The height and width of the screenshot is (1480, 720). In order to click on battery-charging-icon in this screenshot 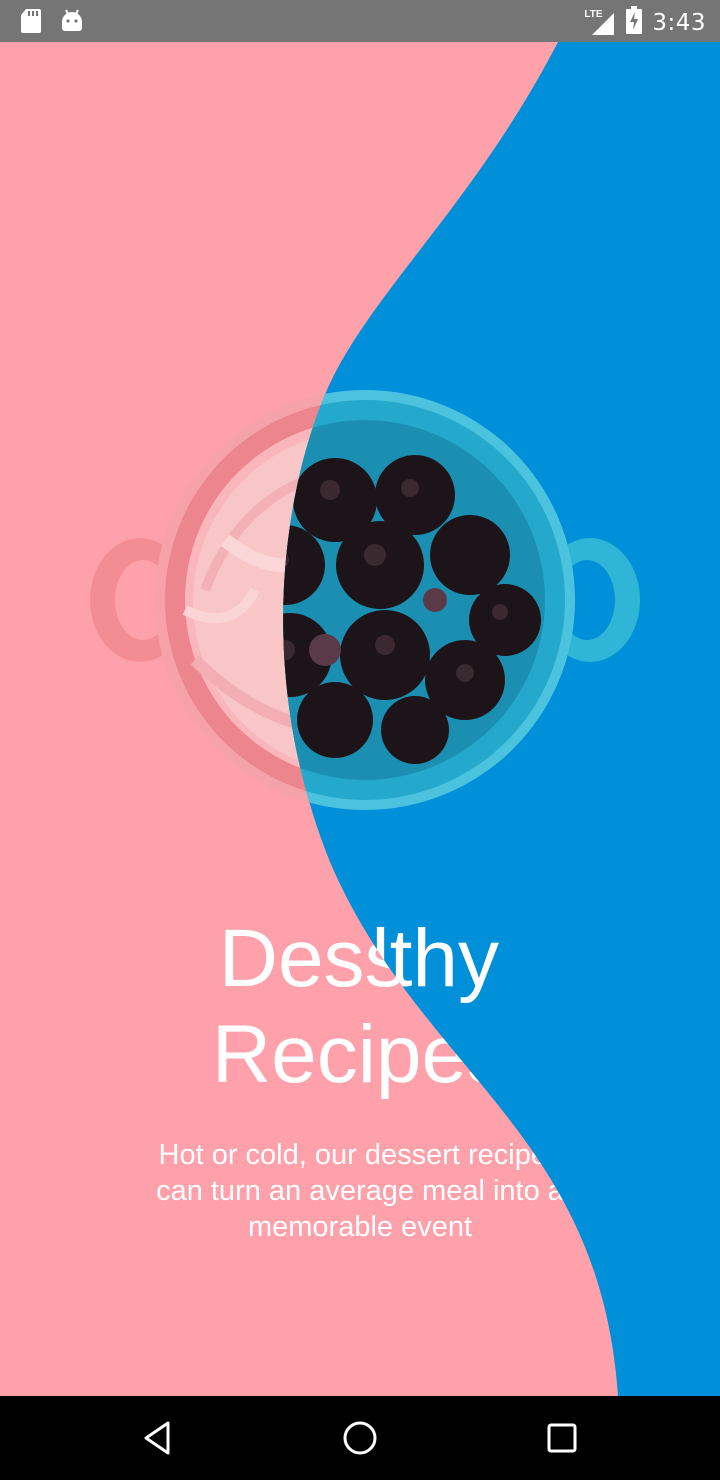, I will do `click(634, 22)`.